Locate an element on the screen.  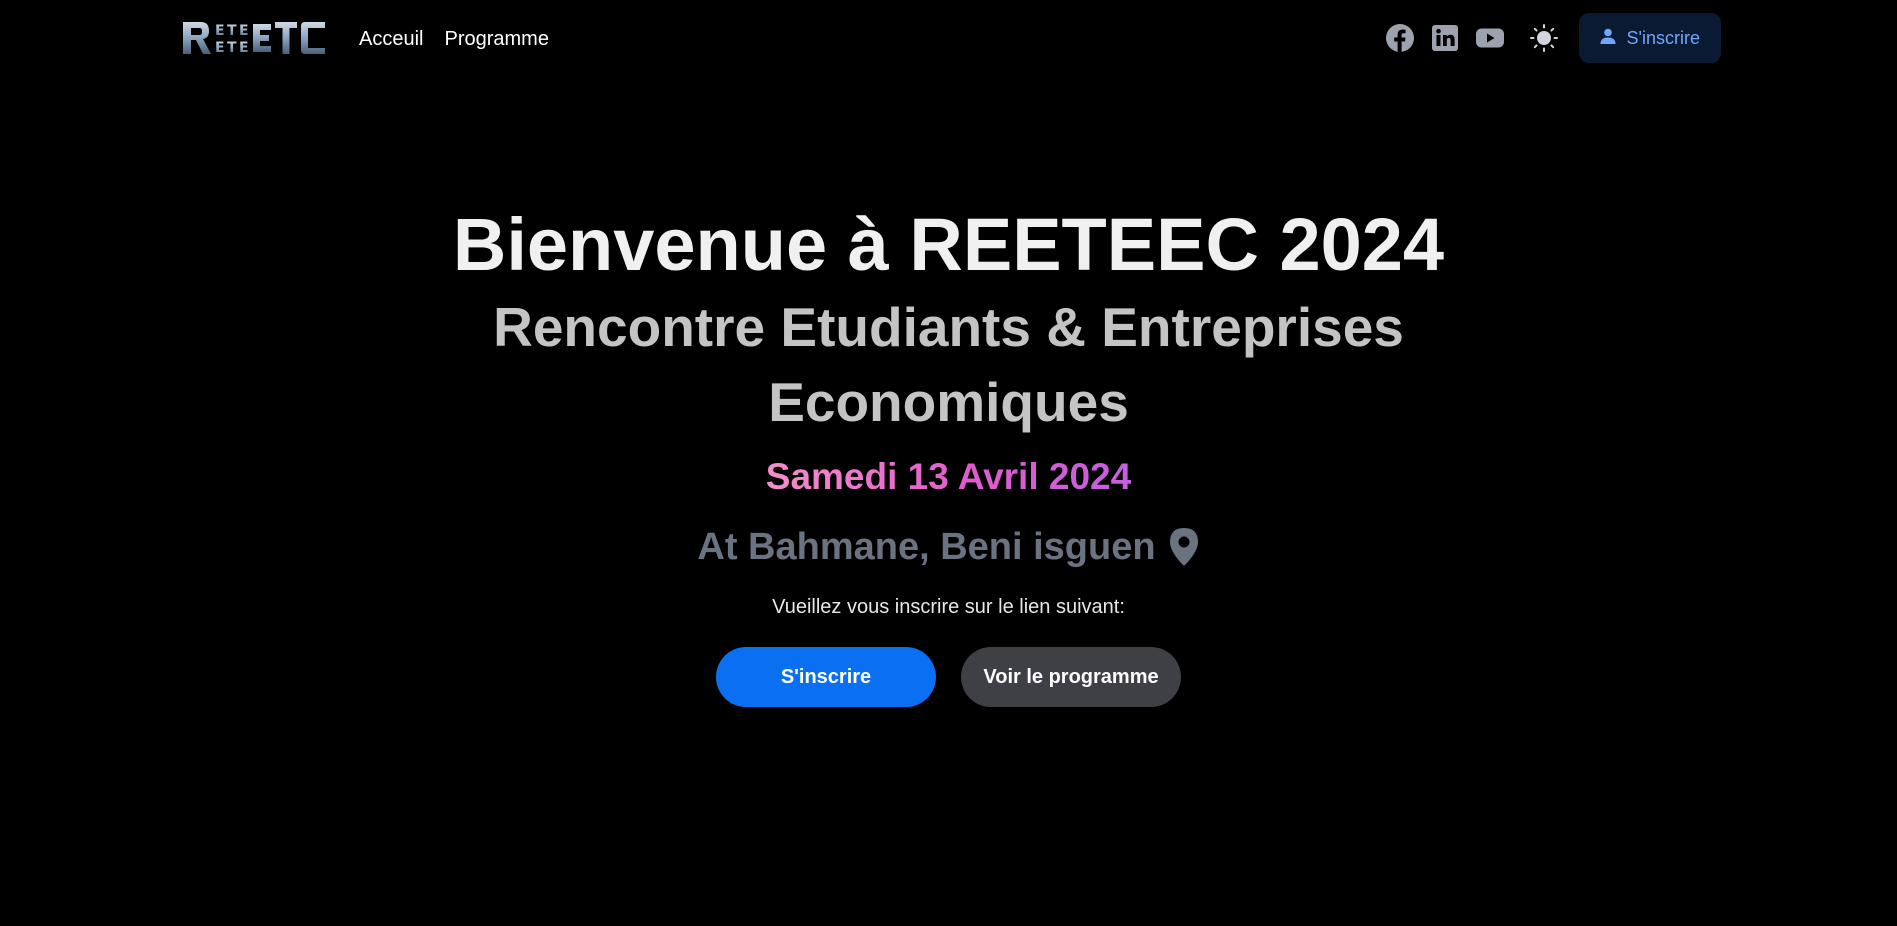
logo: E T E E T E is located at coordinates (255, 38).